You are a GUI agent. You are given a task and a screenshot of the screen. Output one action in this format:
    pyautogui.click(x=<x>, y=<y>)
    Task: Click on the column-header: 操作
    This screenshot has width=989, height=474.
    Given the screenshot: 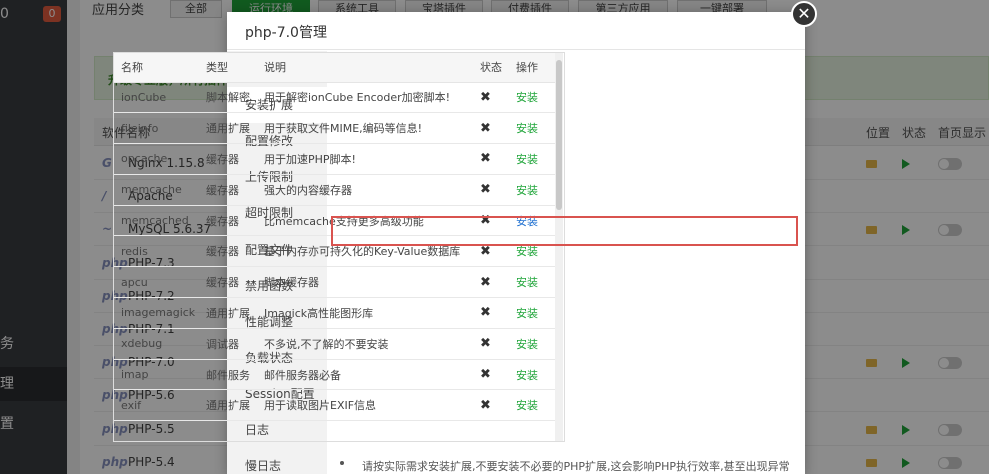 What is the action you would take?
    pyautogui.click(x=534, y=68)
    